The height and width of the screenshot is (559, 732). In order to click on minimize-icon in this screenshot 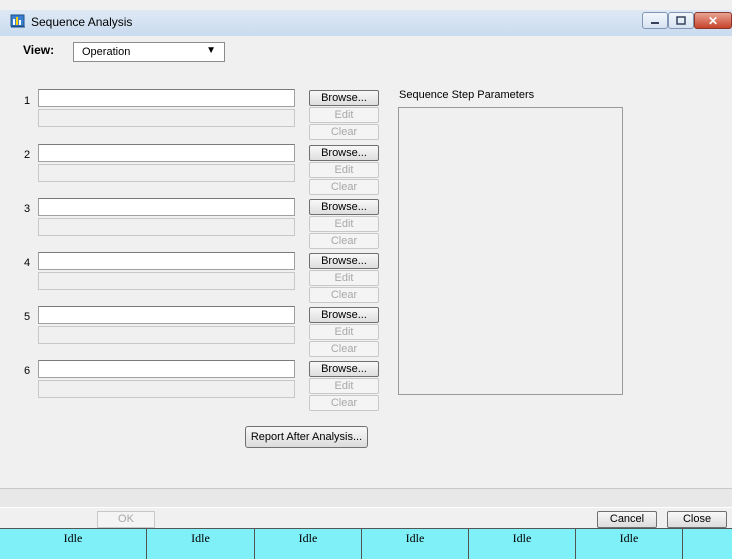, I will do `click(655, 22)`.